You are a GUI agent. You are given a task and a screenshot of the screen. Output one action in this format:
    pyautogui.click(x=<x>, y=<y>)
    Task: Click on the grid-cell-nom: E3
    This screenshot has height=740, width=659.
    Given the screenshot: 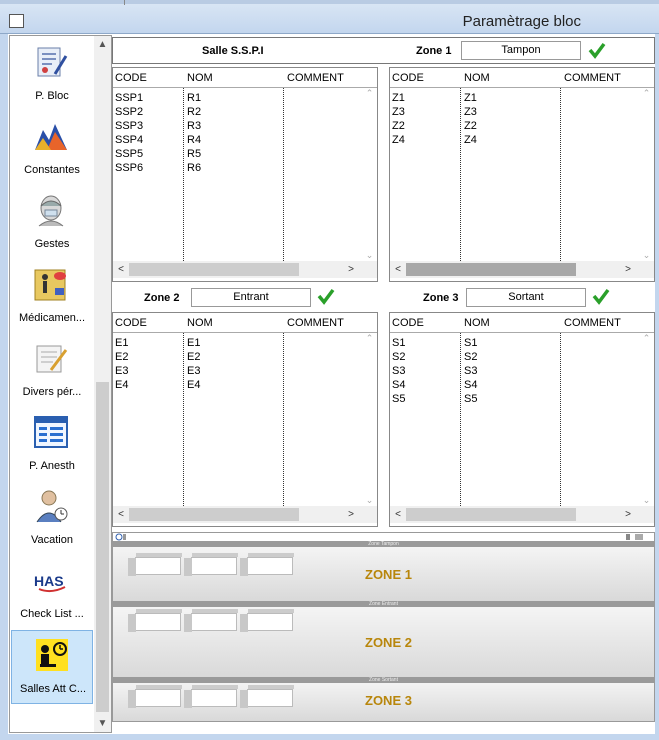 What is the action you would take?
    pyautogui.click(x=193, y=372)
    